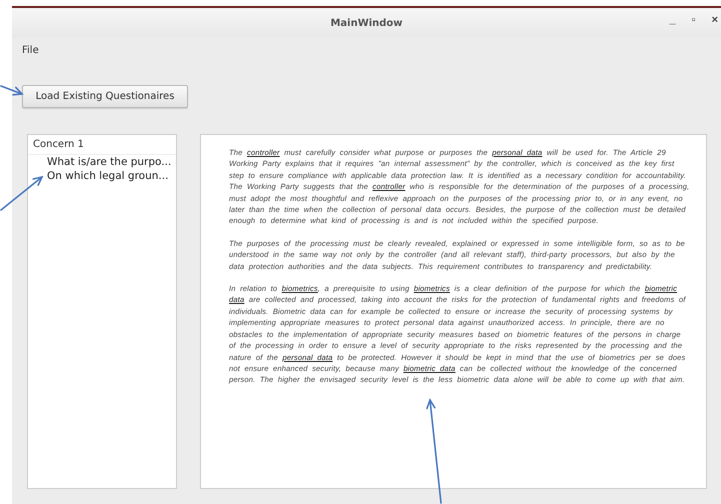  Describe the element at coordinates (715, 20) in the screenshot. I see `close-button: ×` at that location.